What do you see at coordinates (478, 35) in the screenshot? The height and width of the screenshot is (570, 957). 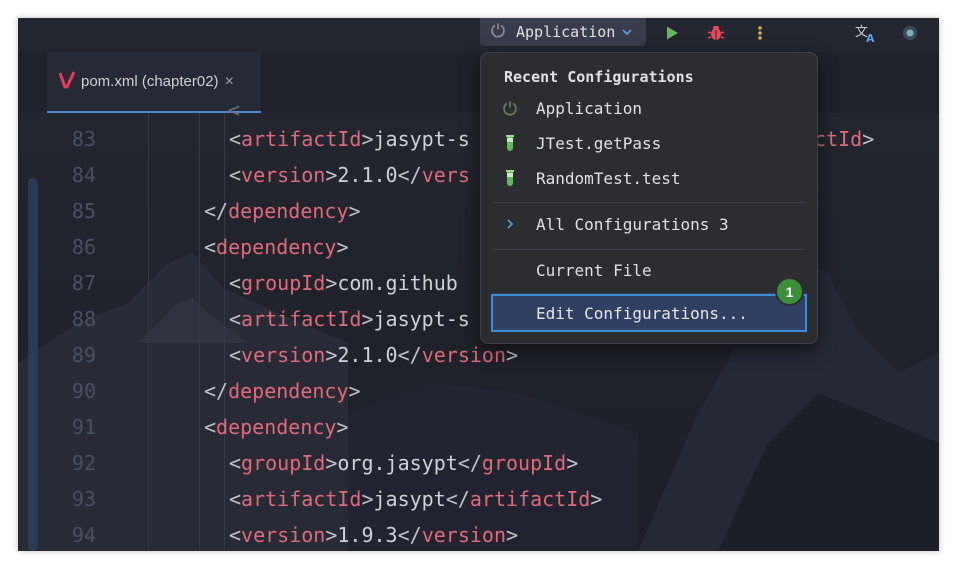 I see `main-toolbar` at bounding box center [478, 35].